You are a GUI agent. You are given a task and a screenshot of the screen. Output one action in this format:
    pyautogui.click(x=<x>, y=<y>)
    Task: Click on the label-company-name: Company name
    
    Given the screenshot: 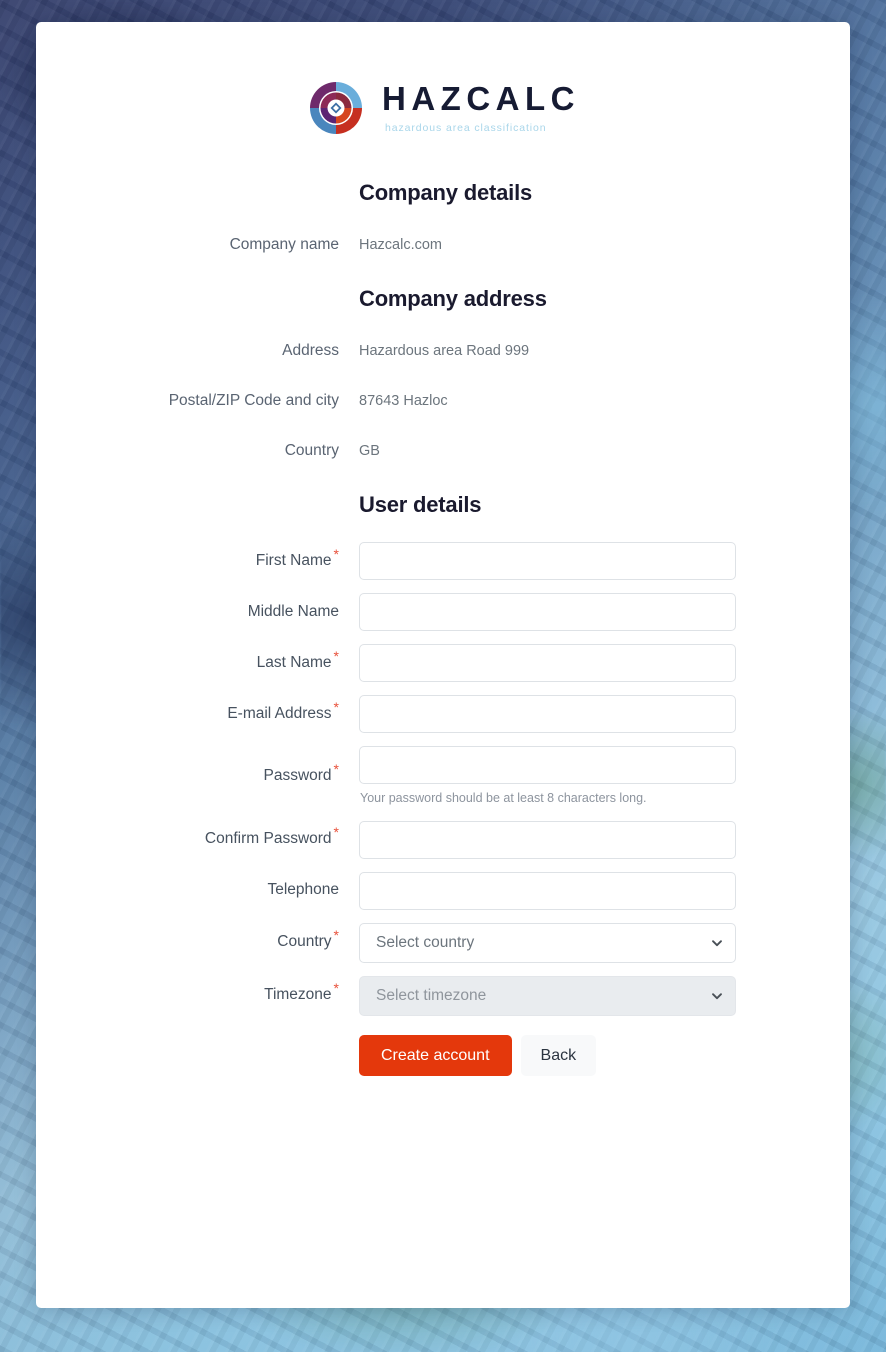 What is the action you would take?
    pyautogui.click(x=284, y=244)
    